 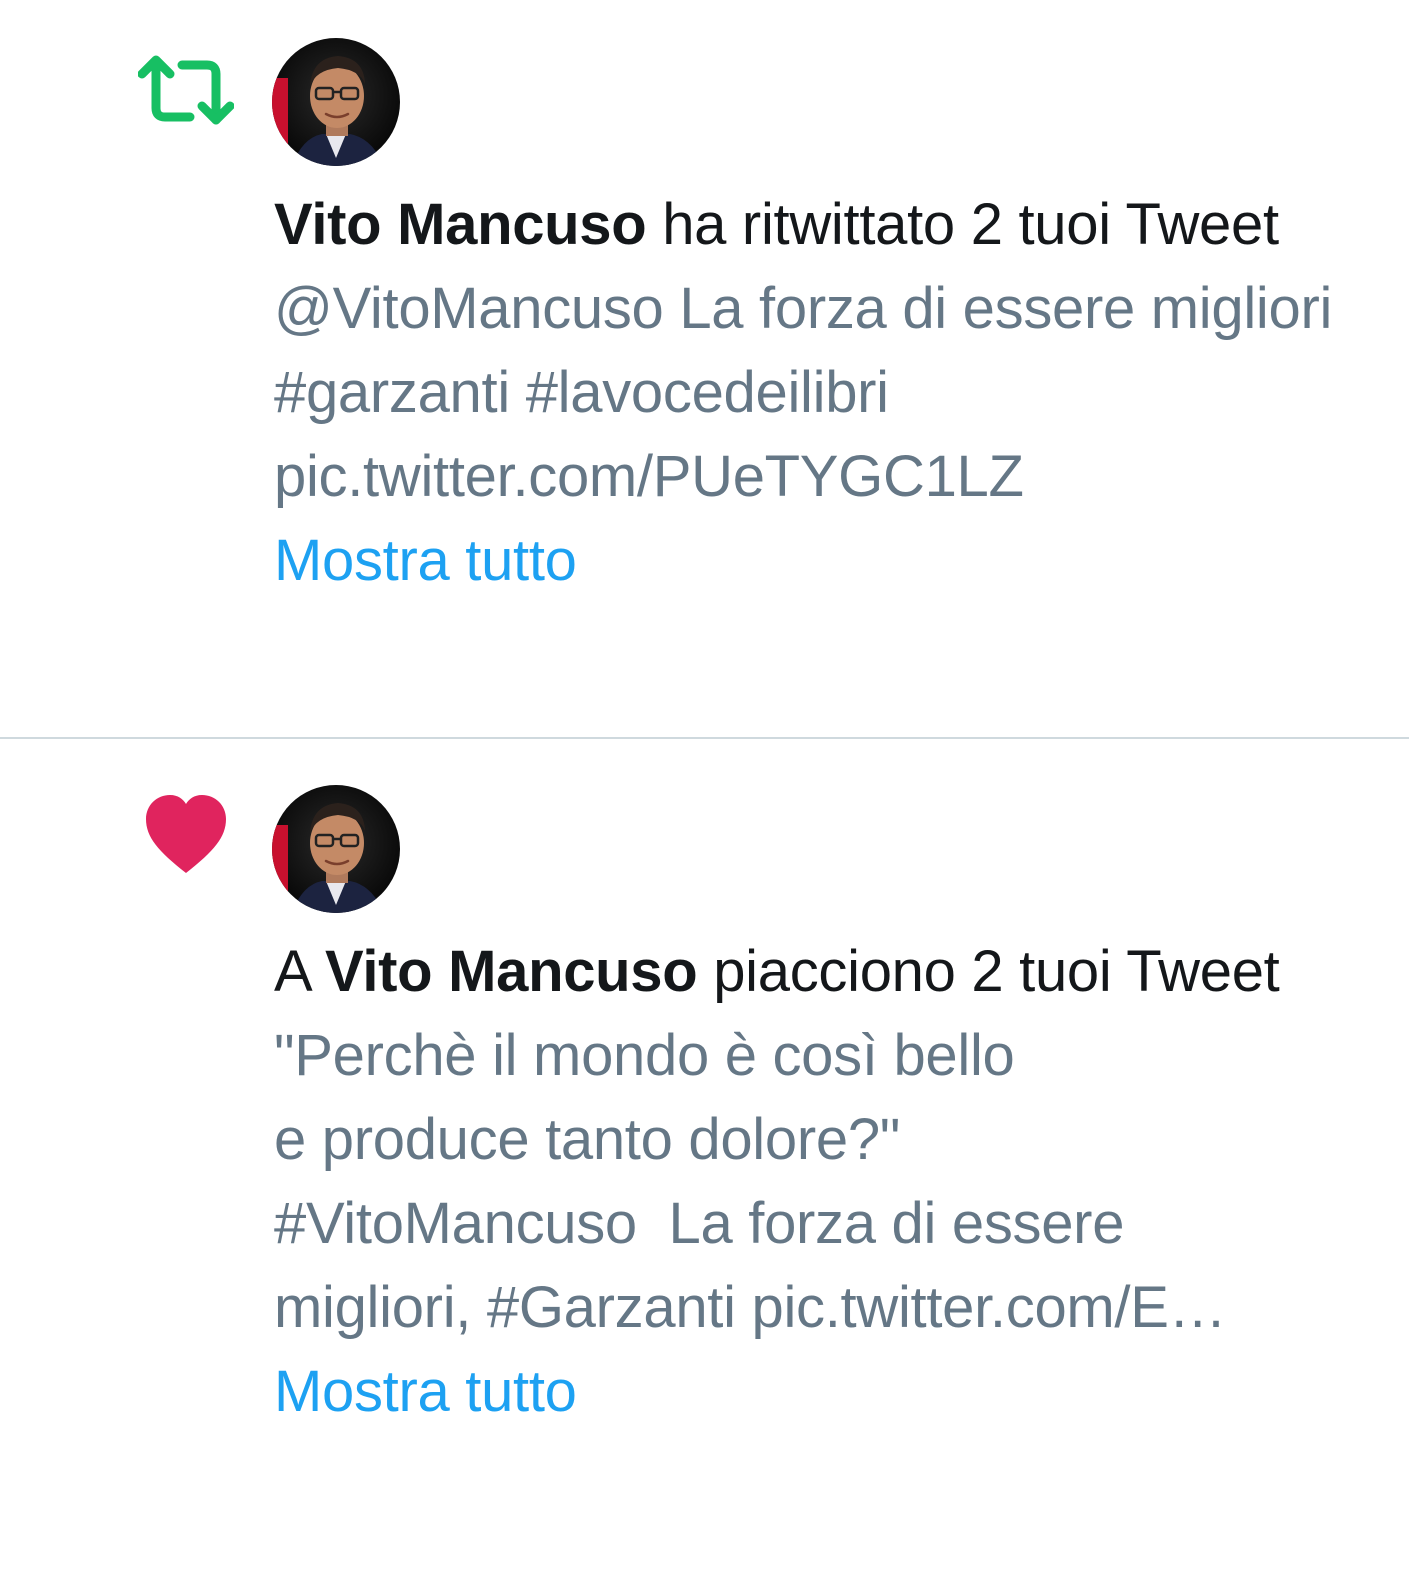 What do you see at coordinates (704, 738) in the screenshot?
I see `divider` at bounding box center [704, 738].